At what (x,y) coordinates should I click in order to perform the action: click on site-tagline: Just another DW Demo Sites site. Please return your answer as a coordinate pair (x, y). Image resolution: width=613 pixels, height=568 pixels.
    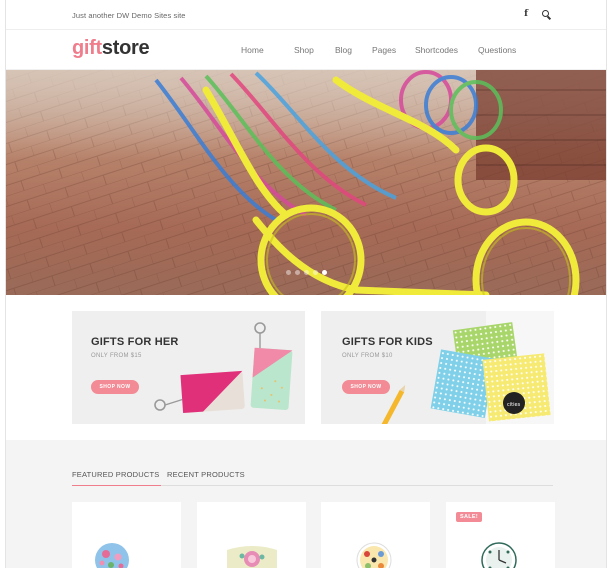
    Looking at the image, I should click on (129, 15).